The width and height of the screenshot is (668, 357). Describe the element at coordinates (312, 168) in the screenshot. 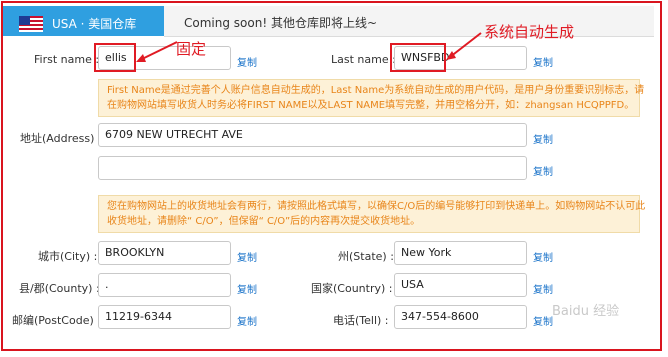

I see `address-line-2-field` at that location.